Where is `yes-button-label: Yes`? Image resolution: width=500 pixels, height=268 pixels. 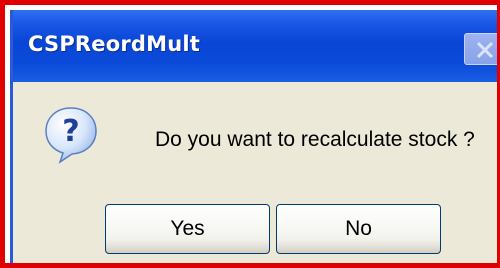
yes-button-label: Yes is located at coordinates (187, 228).